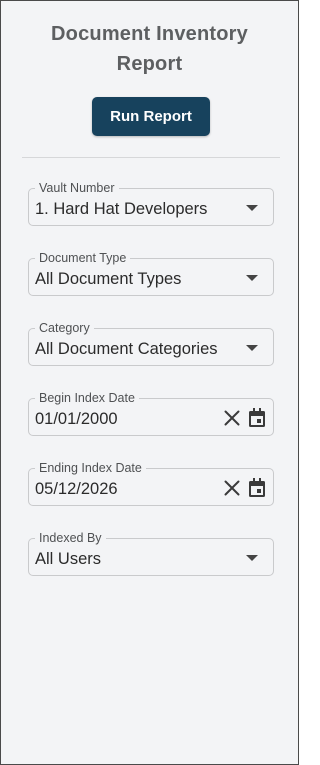  I want to click on divider, so click(151, 157).